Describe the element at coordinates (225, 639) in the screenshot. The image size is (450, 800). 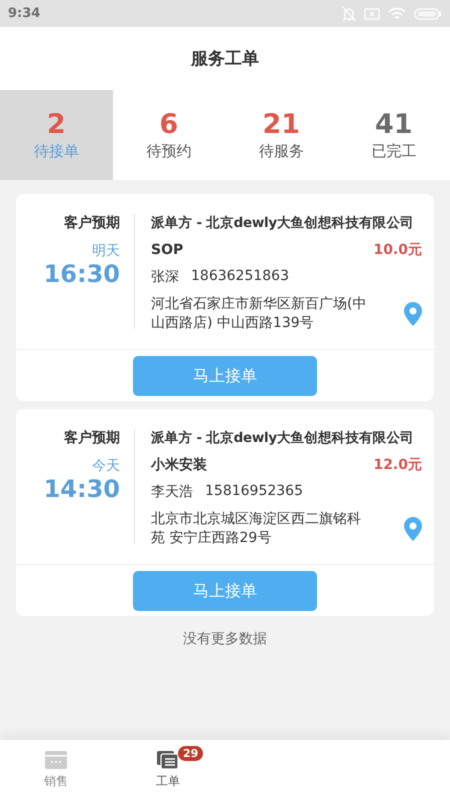
I see `no-more-data-text: 没有更多数据` at that location.